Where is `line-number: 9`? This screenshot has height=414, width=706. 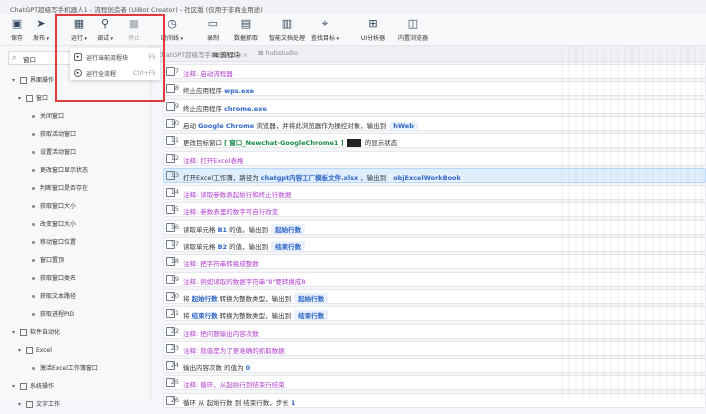
line-number: 9 is located at coordinates (176, 105).